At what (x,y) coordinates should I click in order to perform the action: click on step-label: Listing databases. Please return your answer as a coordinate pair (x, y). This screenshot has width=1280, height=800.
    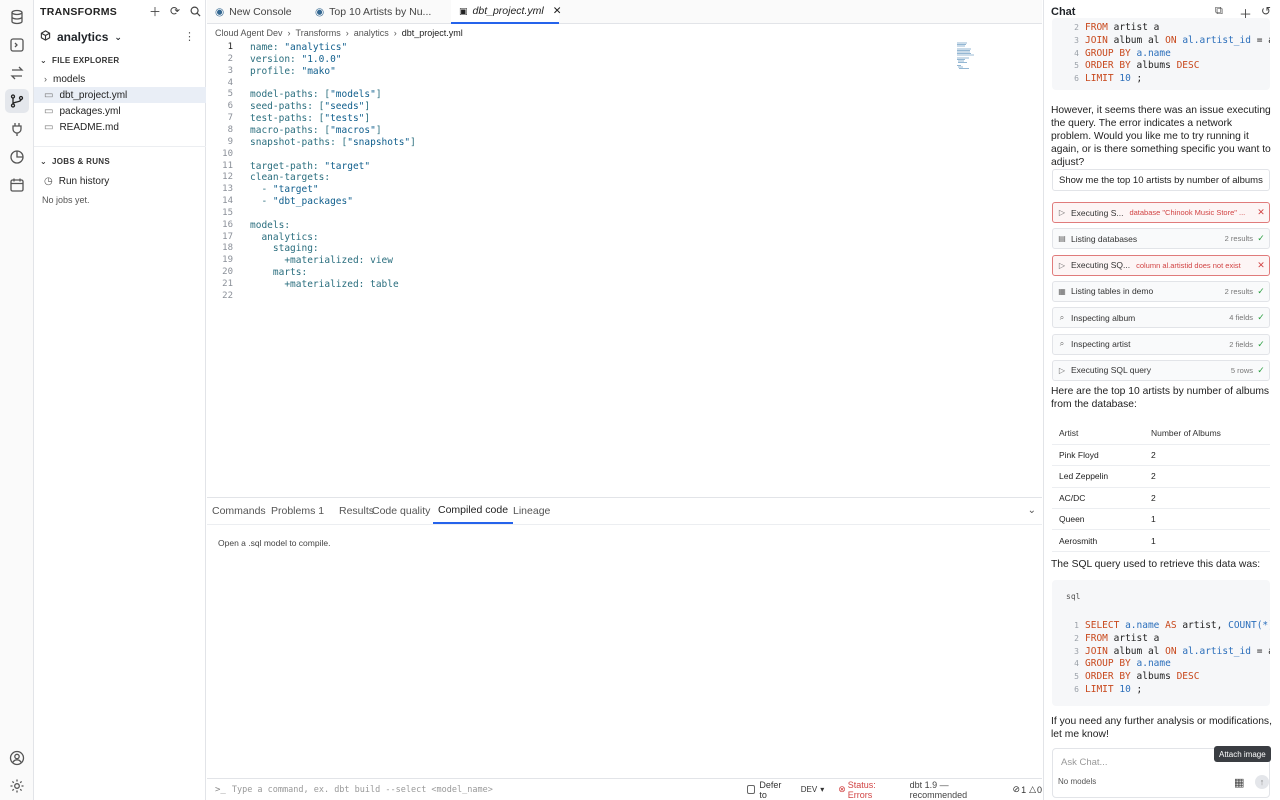
    Looking at the image, I should click on (1104, 238).